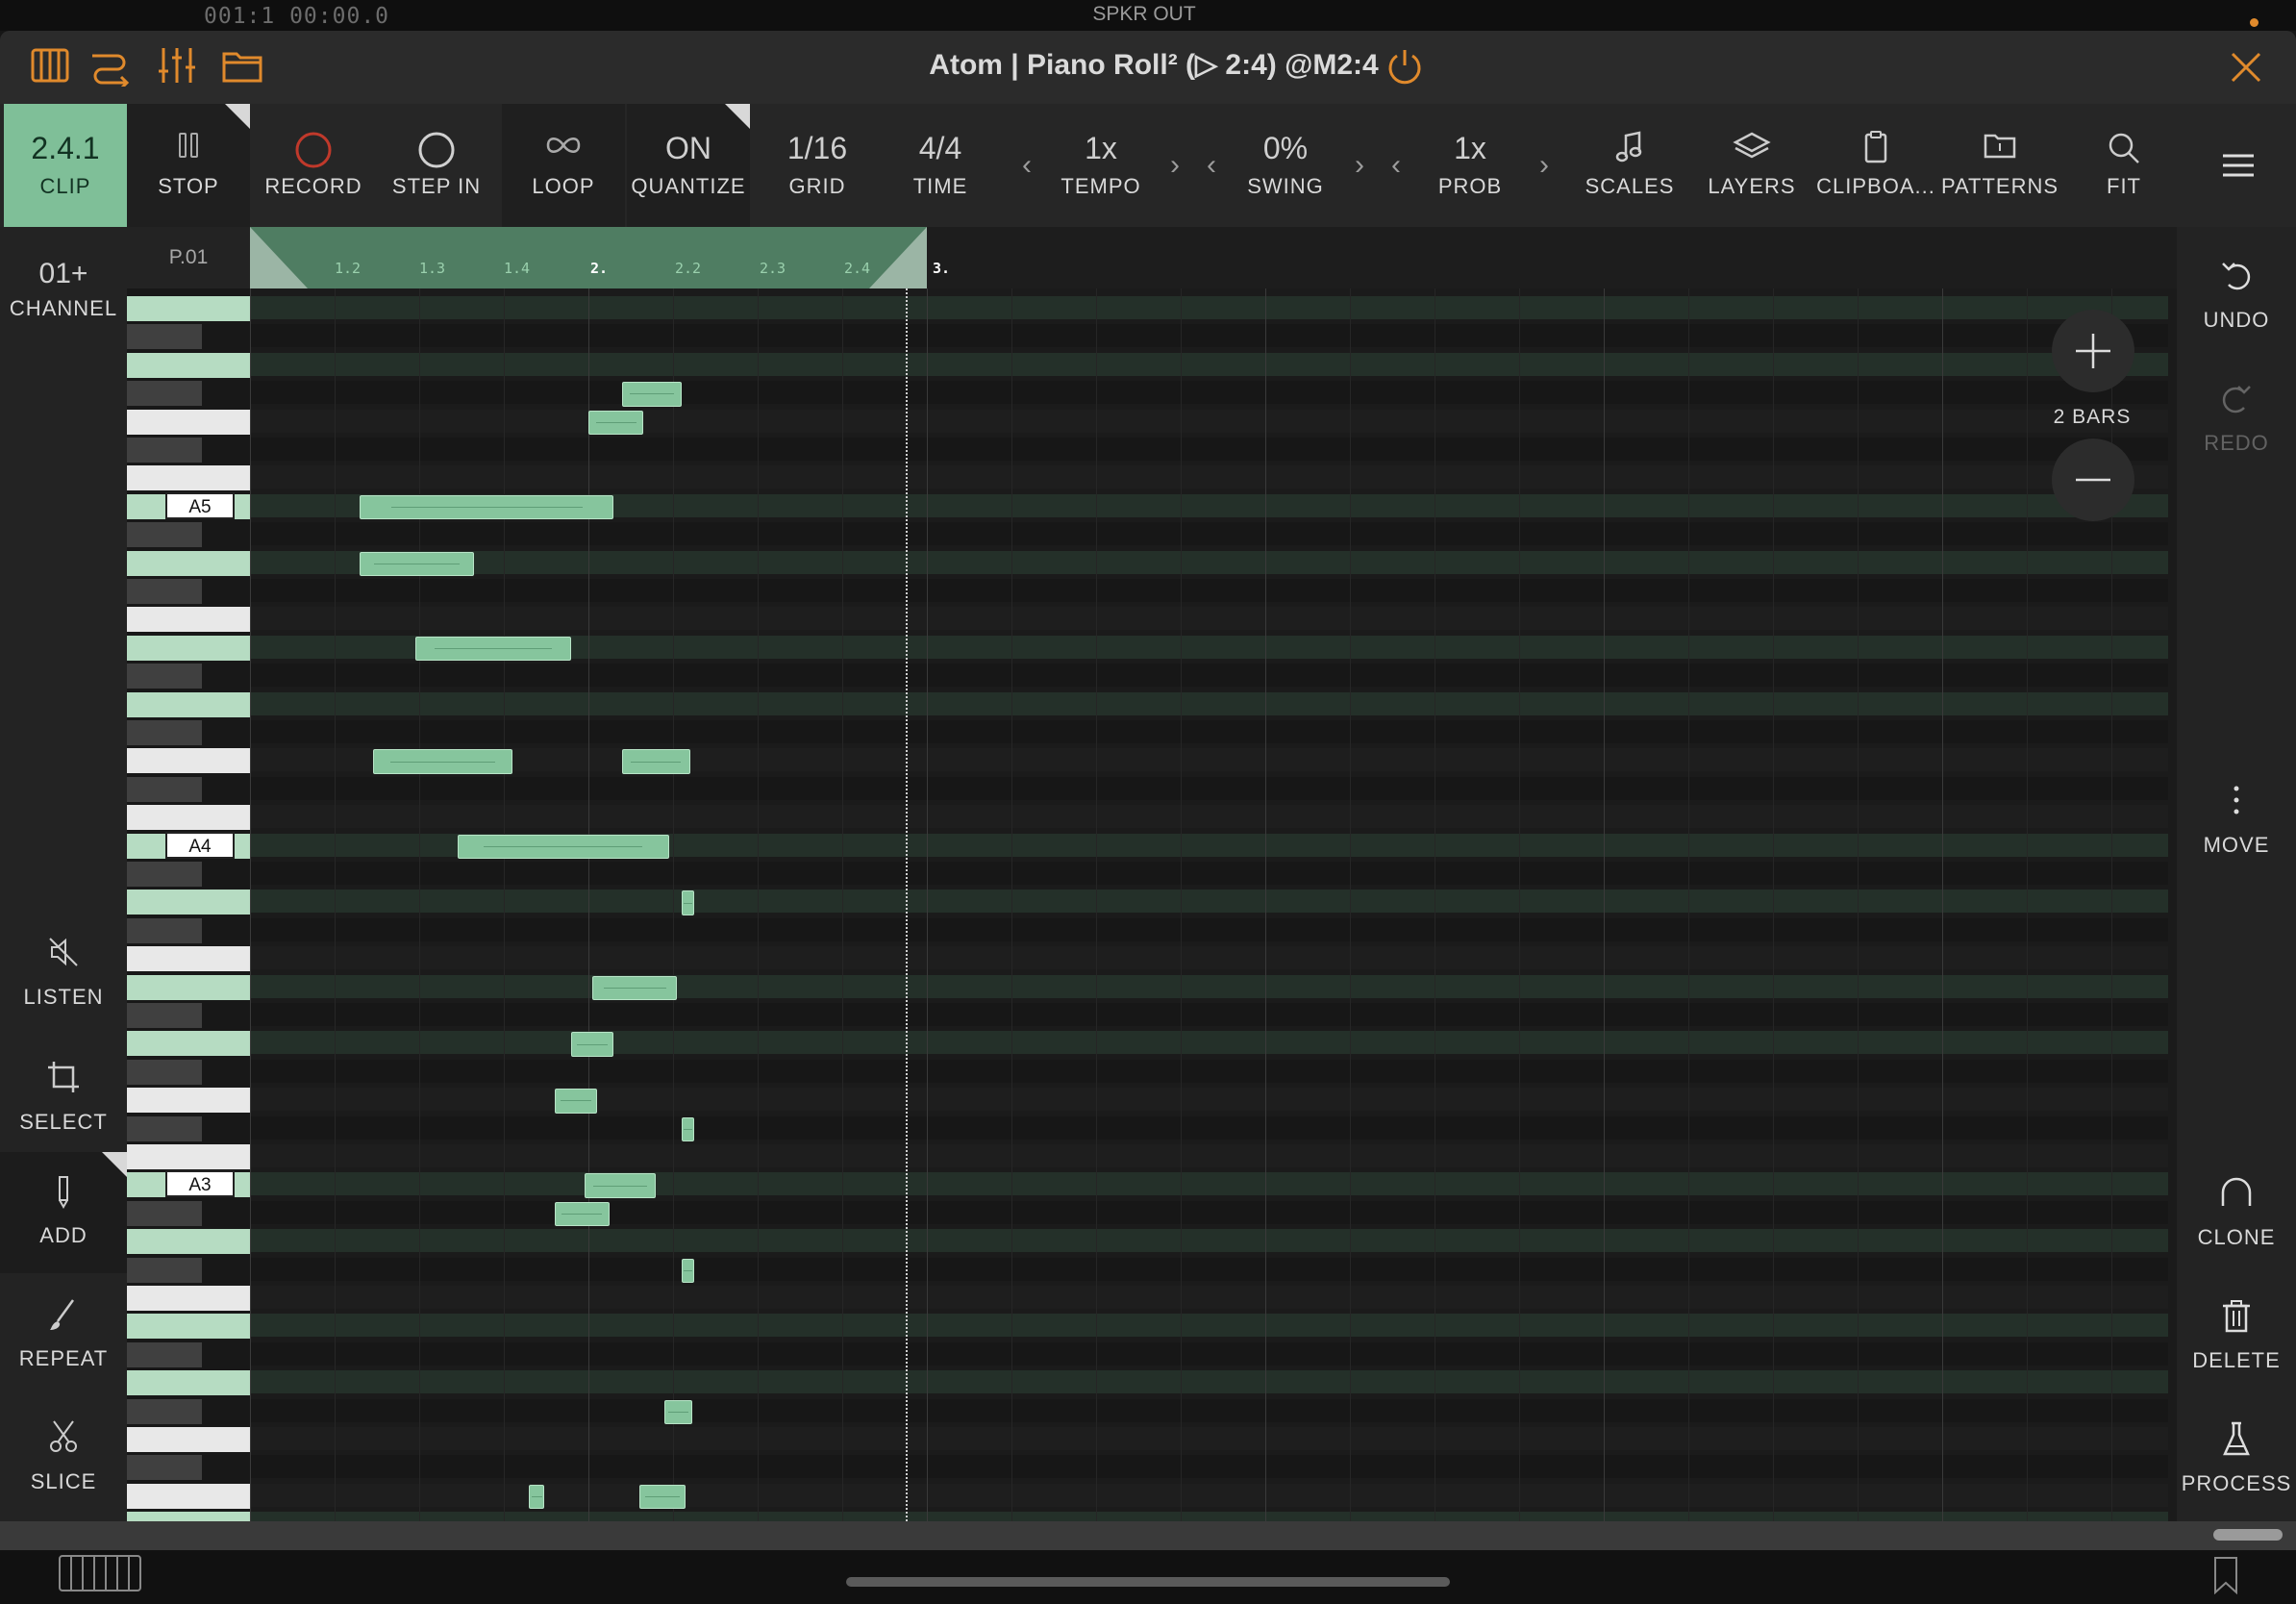 This screenshot has width=2296, height=1604. What do you see at coordinates (1285, 165) in the screenshot?
I see `swing-control: 0% SWING` at bounding box center [1285, 165].